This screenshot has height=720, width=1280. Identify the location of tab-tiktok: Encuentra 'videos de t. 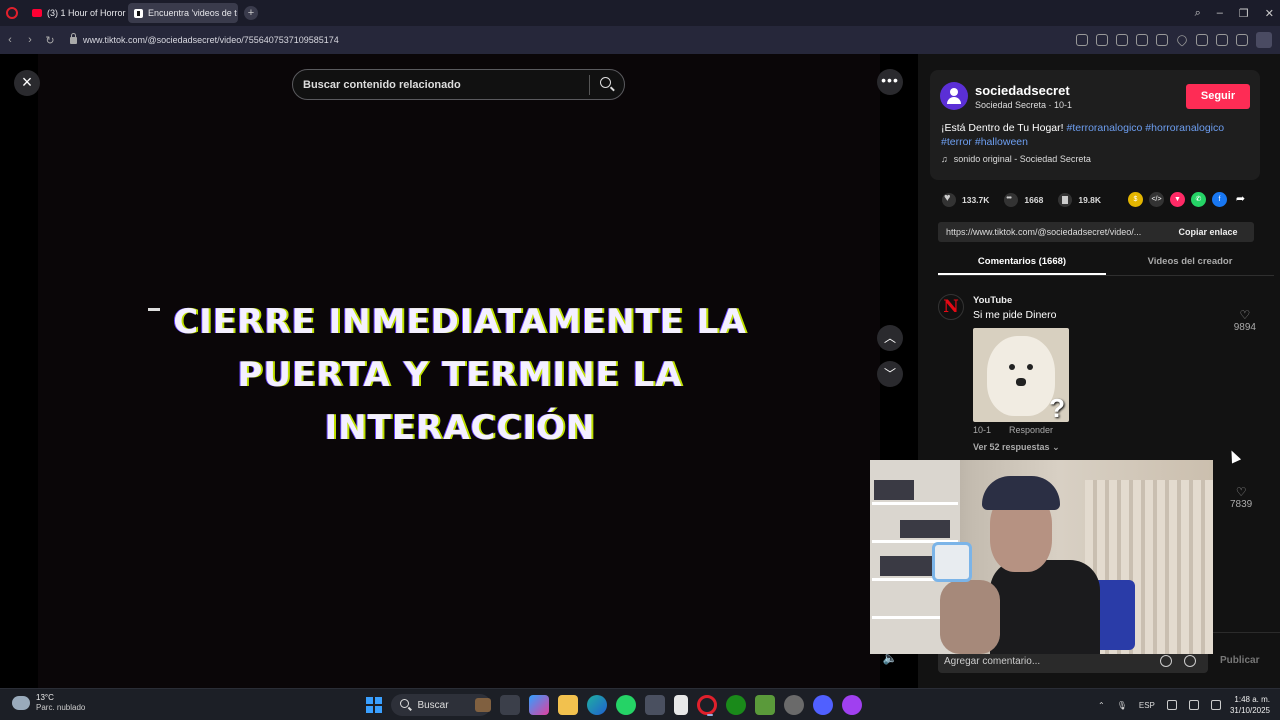
(183, 13).